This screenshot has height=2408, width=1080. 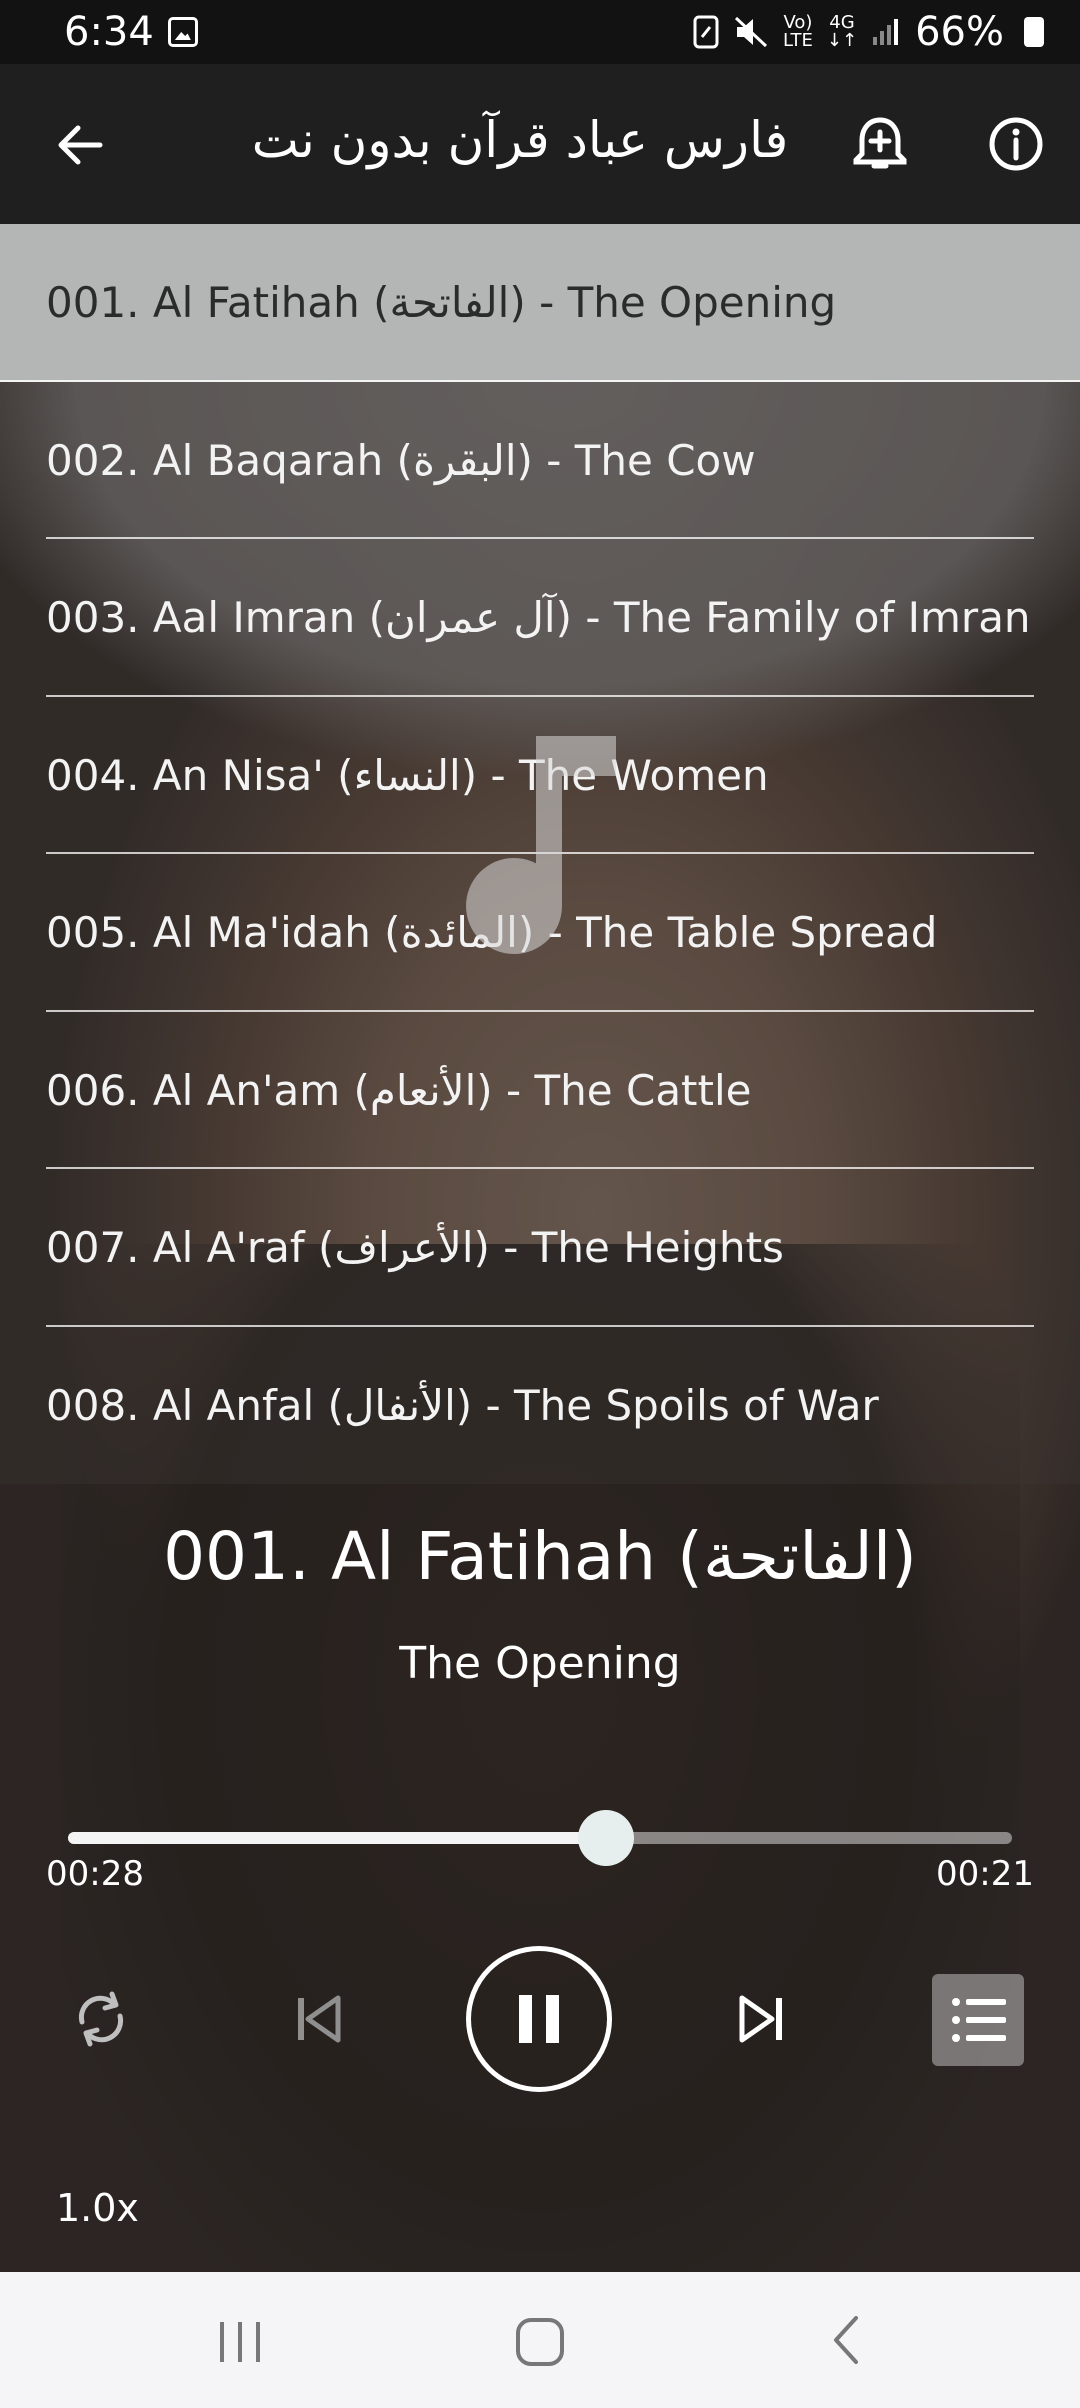 I want to click on elapsed-time: 00:28, so click(x=95, y=1874).